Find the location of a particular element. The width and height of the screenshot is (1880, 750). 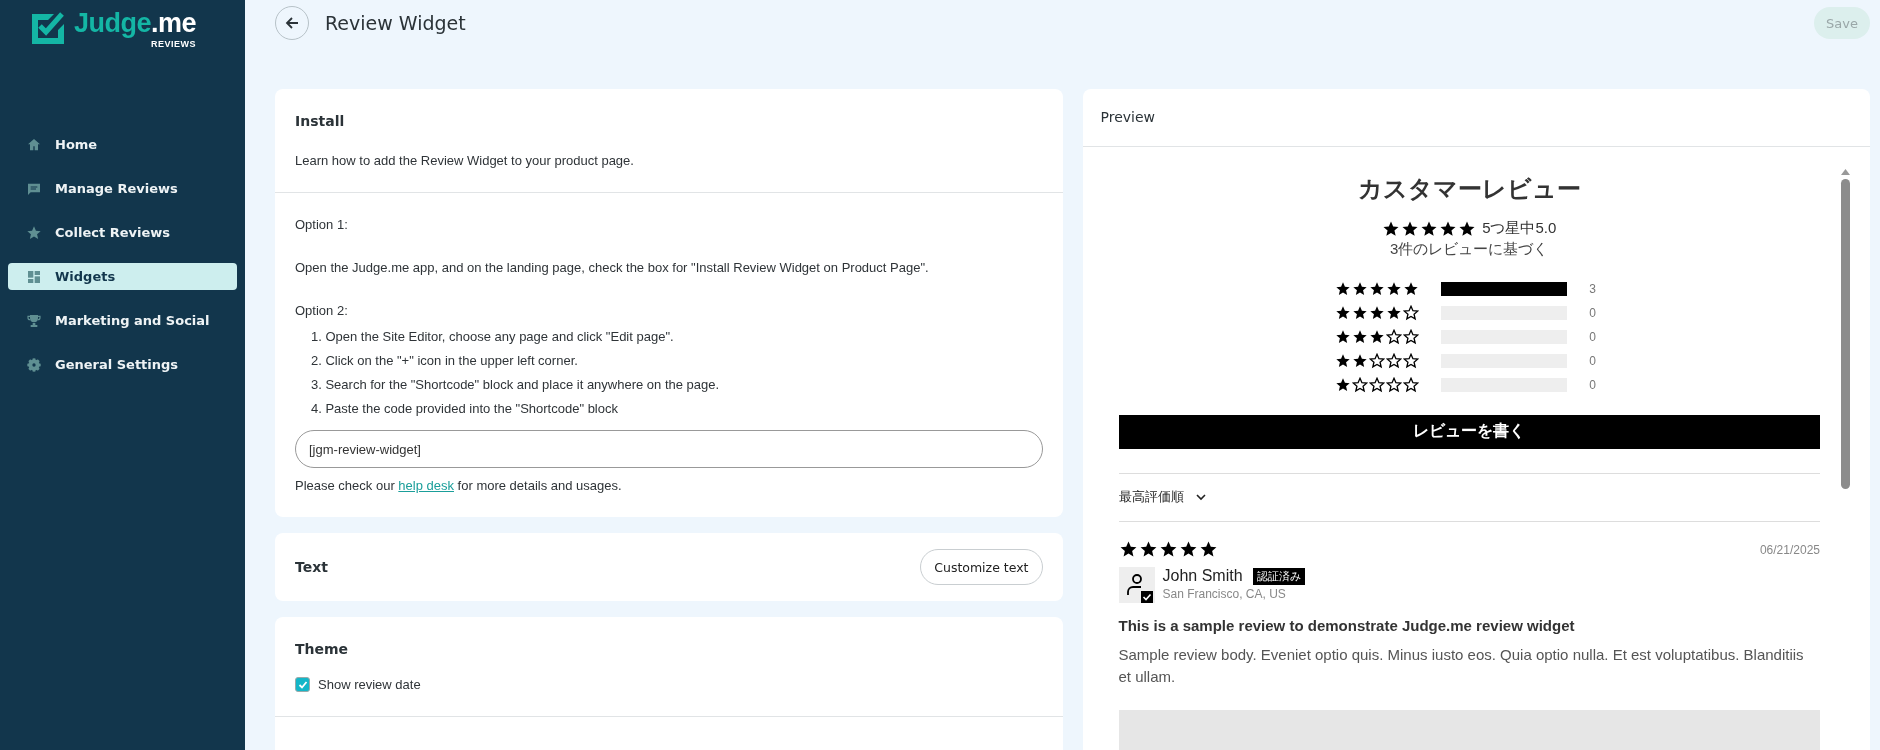

back-arrow-icon is located at coordinates (292, 23).